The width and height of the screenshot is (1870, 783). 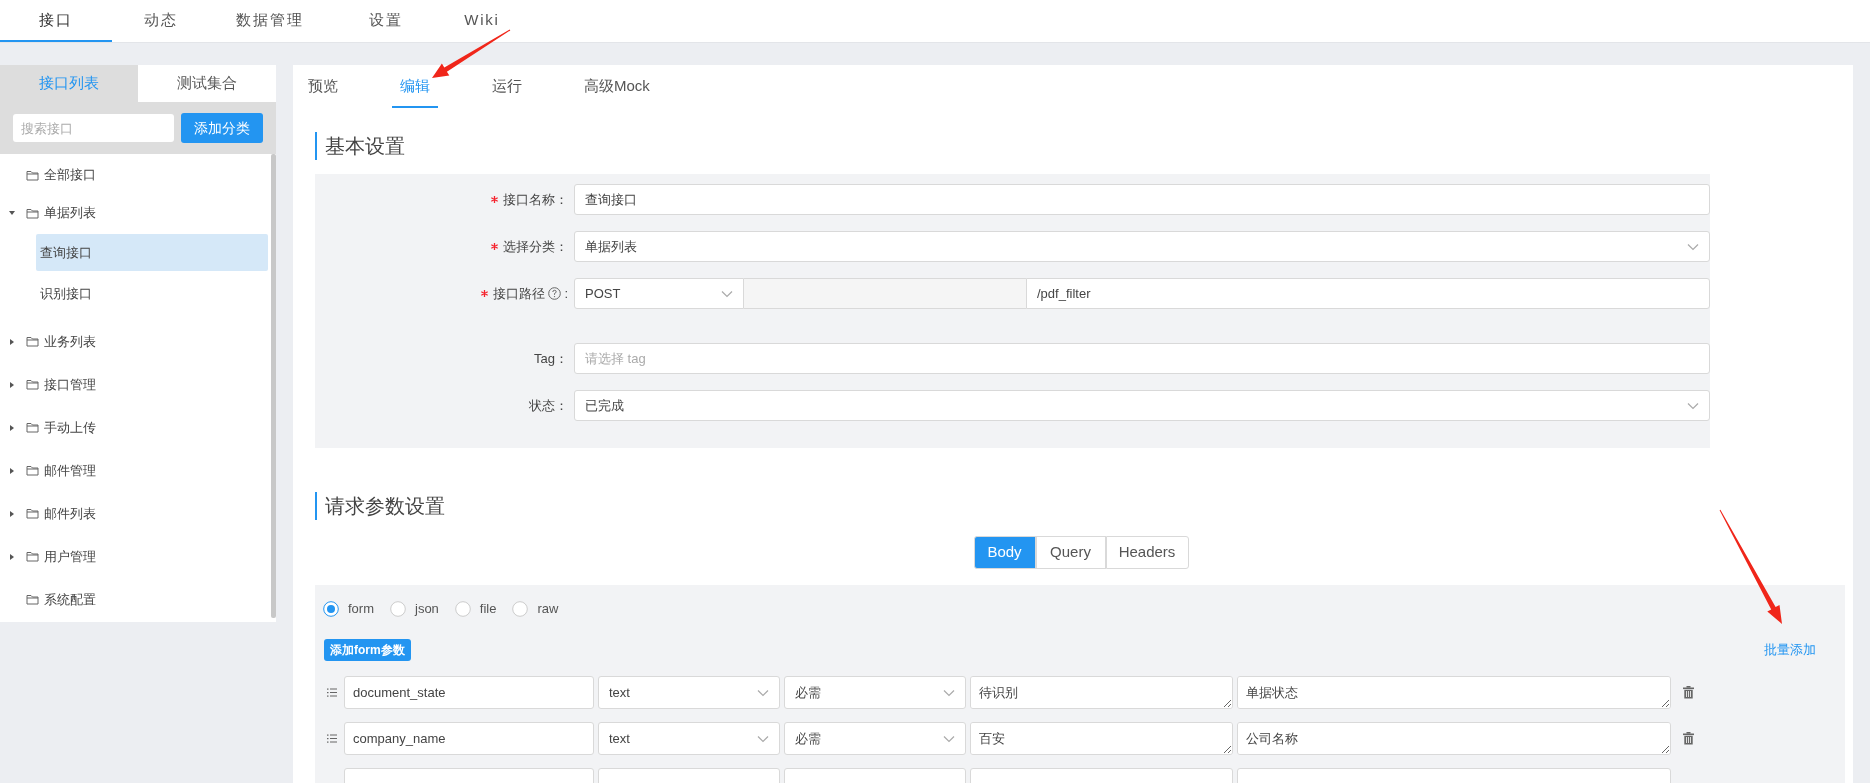 I want to click on segment-tab: Query, so click(x=1070, y=552).